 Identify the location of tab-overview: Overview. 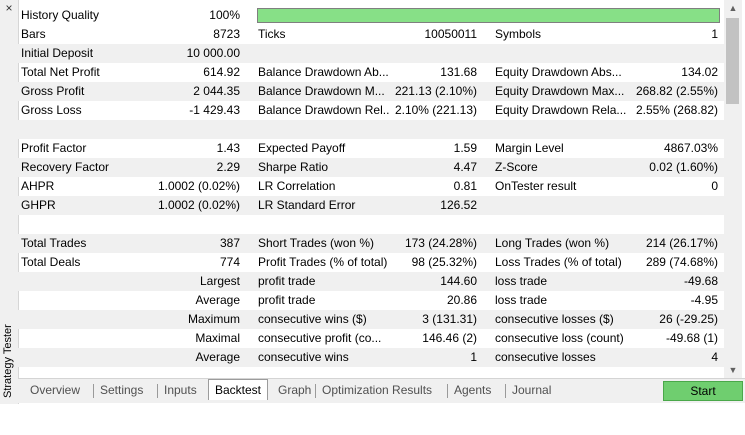
(55, 390).